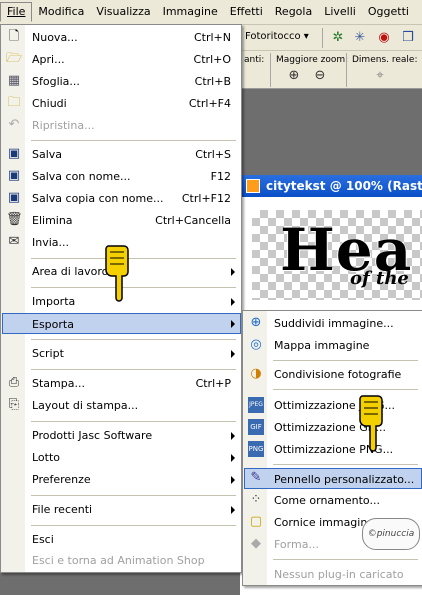 Image resolution: width=422 pixels, height=595 pixels. What do you see at coordinates (16, 12) in the screenshot?
I see `menu-file: File` at bounding box center [16, 12].